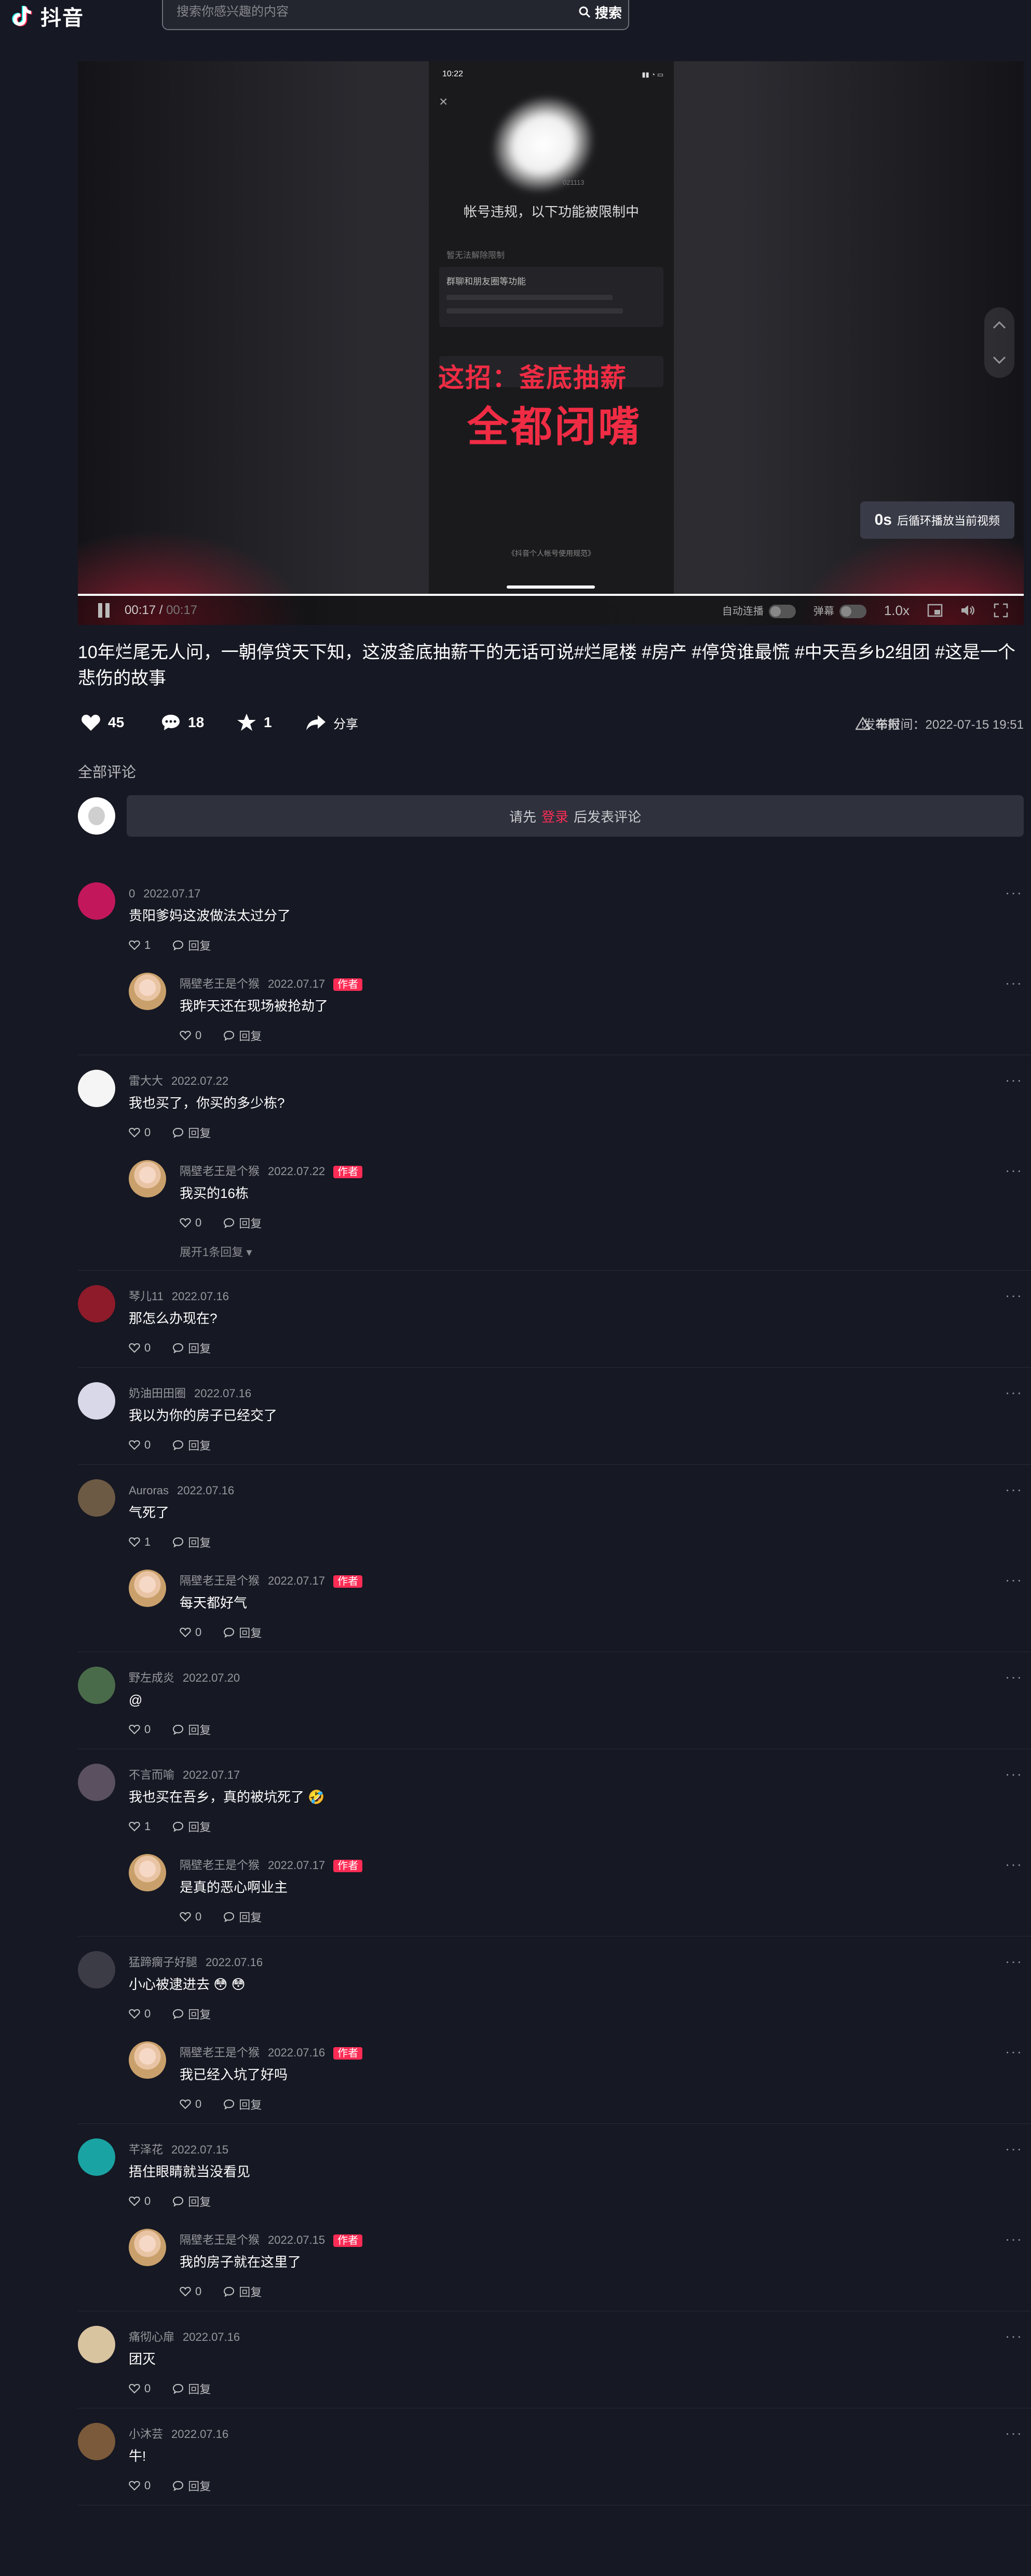 The height and width of the screenshot is (2576, 1031). What do you see at coordinates (146, 2434) in the screenshot?
I see `username: 小沐芸` at bounding box center [146, 2434].